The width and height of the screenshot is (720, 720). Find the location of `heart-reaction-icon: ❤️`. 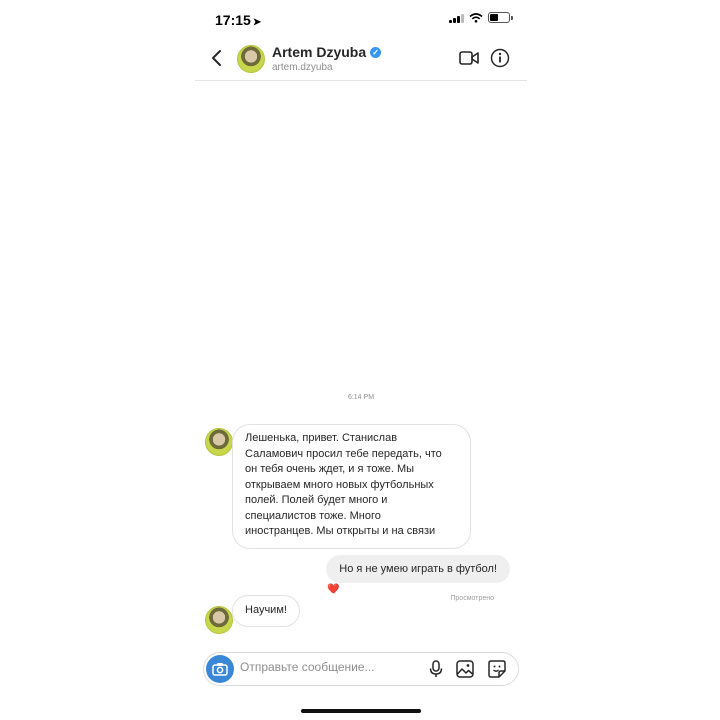

heart-reaction-icon: ❤️ is located at coordinates (333, 589).